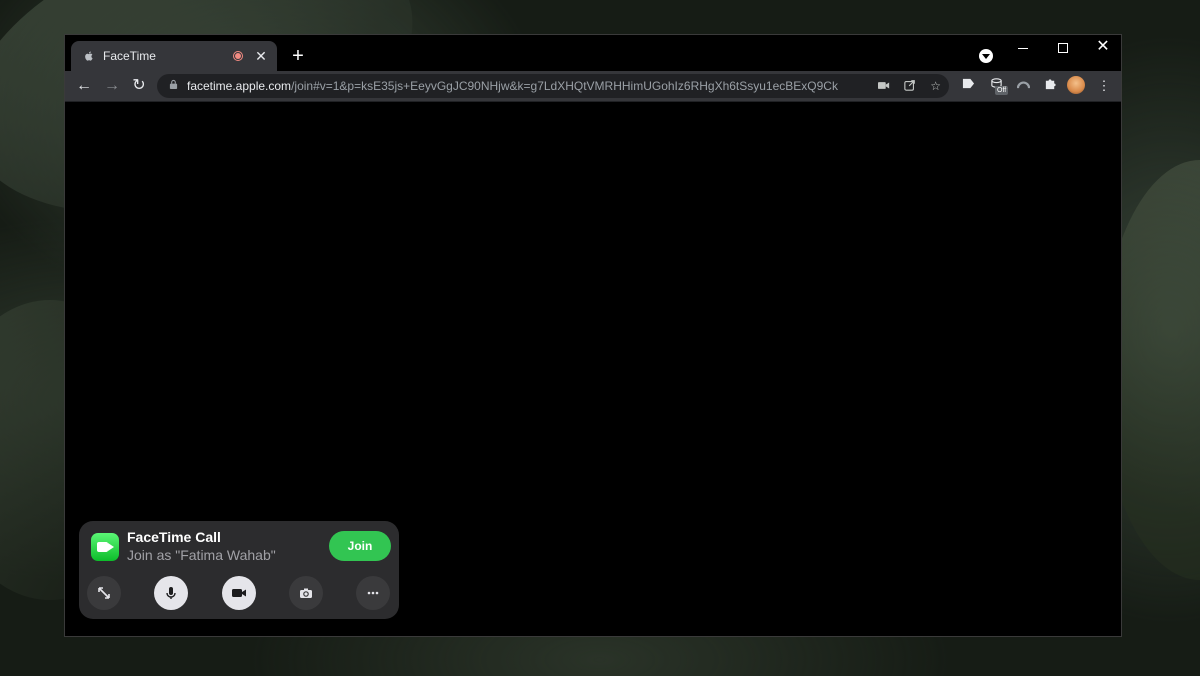 This screenshot has height=676, width=1200. What do you see at coordinates (1076, 85) in the screenshot?
I see `profile-avatar` at bounding box center [1076, 85].